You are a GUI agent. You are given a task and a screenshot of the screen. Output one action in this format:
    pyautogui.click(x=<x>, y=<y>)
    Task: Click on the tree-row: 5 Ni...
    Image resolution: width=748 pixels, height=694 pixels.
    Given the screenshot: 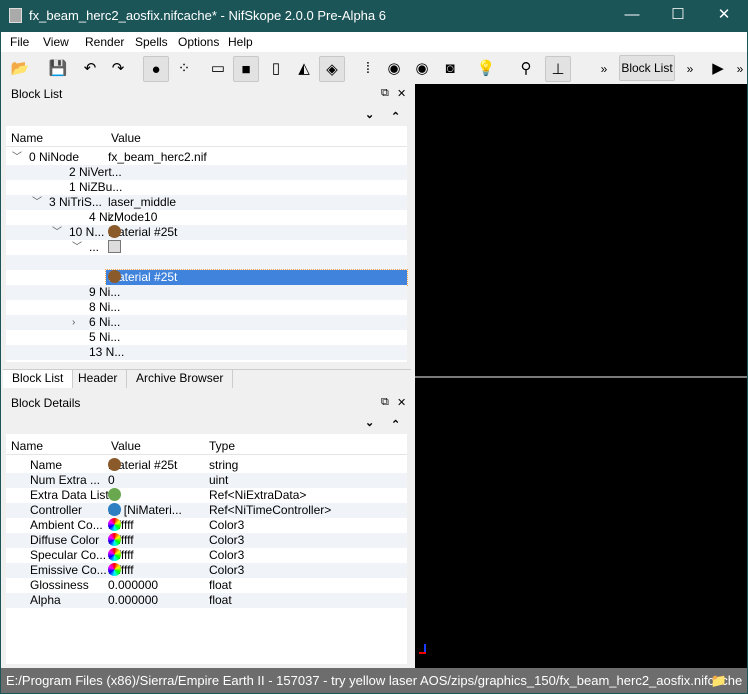 What is the action you would take?
    pyautogui.click(x=206, y=337)
    